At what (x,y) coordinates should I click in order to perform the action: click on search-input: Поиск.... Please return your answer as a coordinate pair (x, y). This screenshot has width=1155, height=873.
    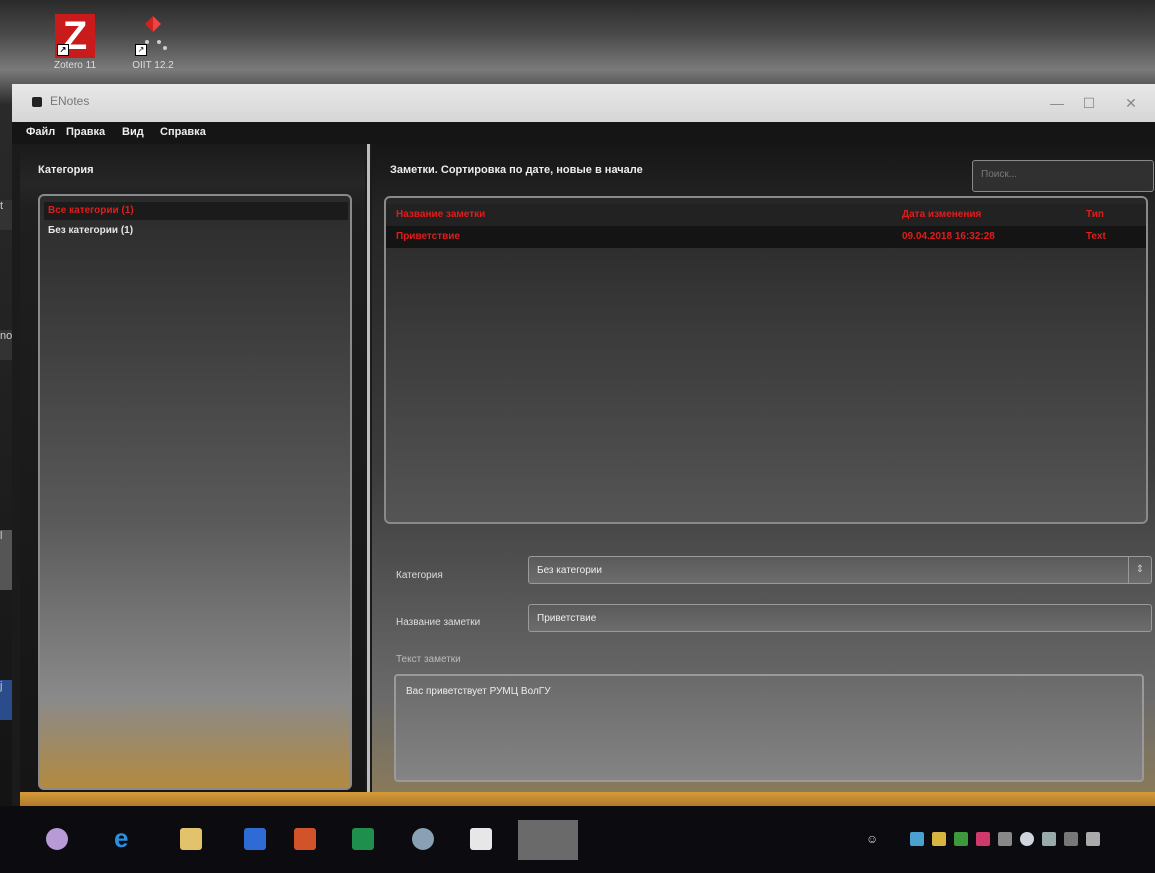
    Looking at the image, I should click on (1063, 176).